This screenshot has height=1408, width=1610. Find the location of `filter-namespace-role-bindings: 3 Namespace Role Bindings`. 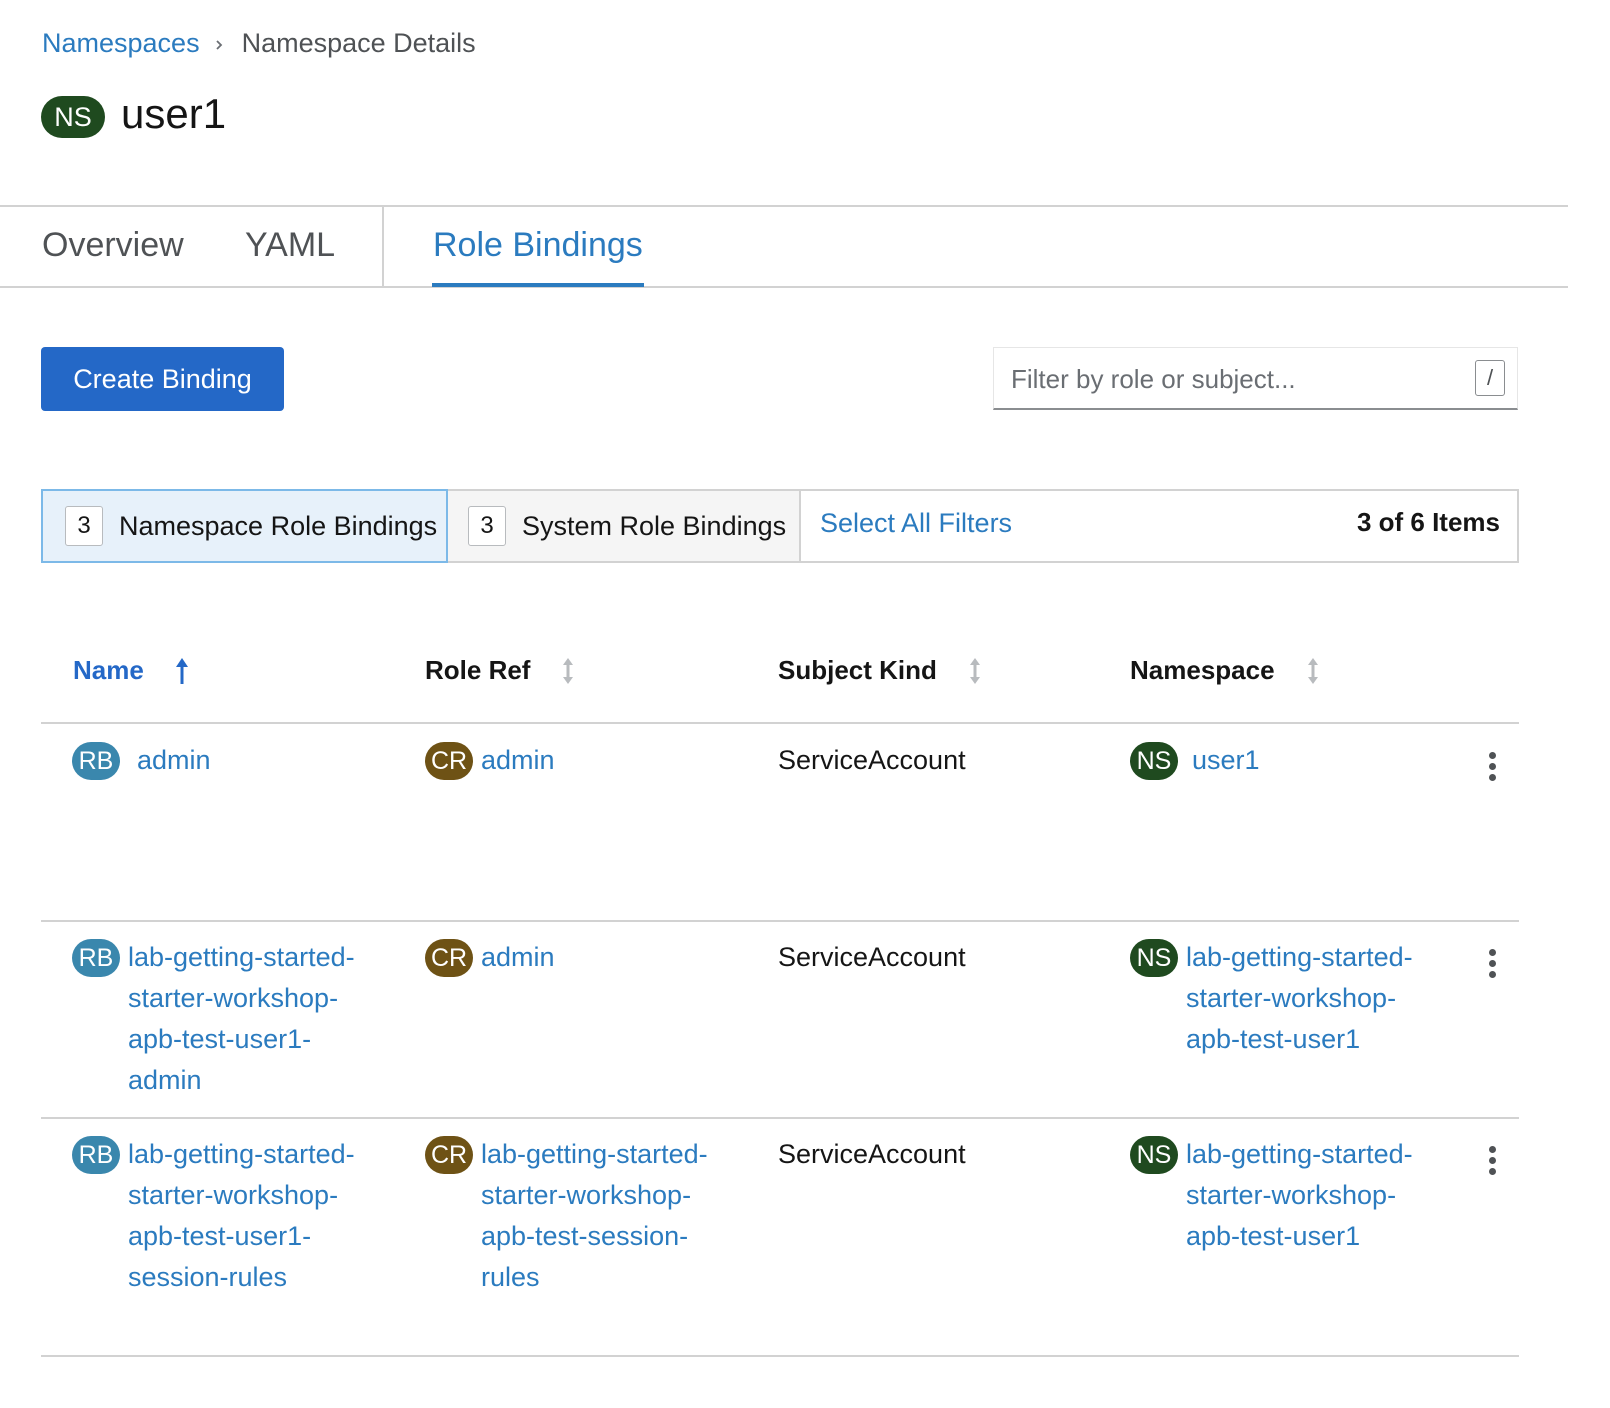

filter-namespace-role-bindings: 3 Namespace Role Bindings is located at coordinates (244, 526).